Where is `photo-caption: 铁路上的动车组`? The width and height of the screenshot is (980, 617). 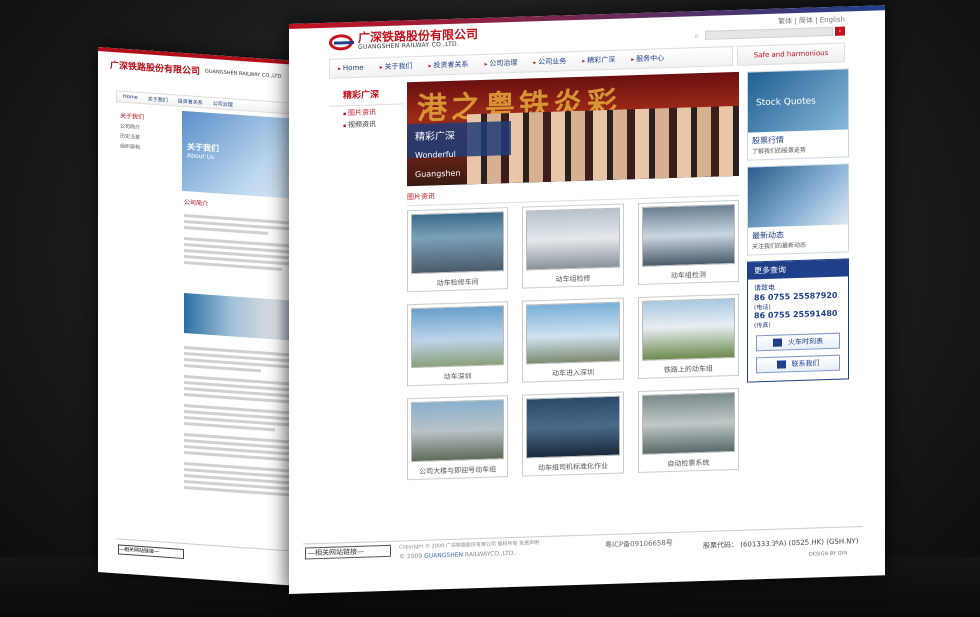
photo-caption: 铁路上的动车组 is located at coordinates (688, 369).